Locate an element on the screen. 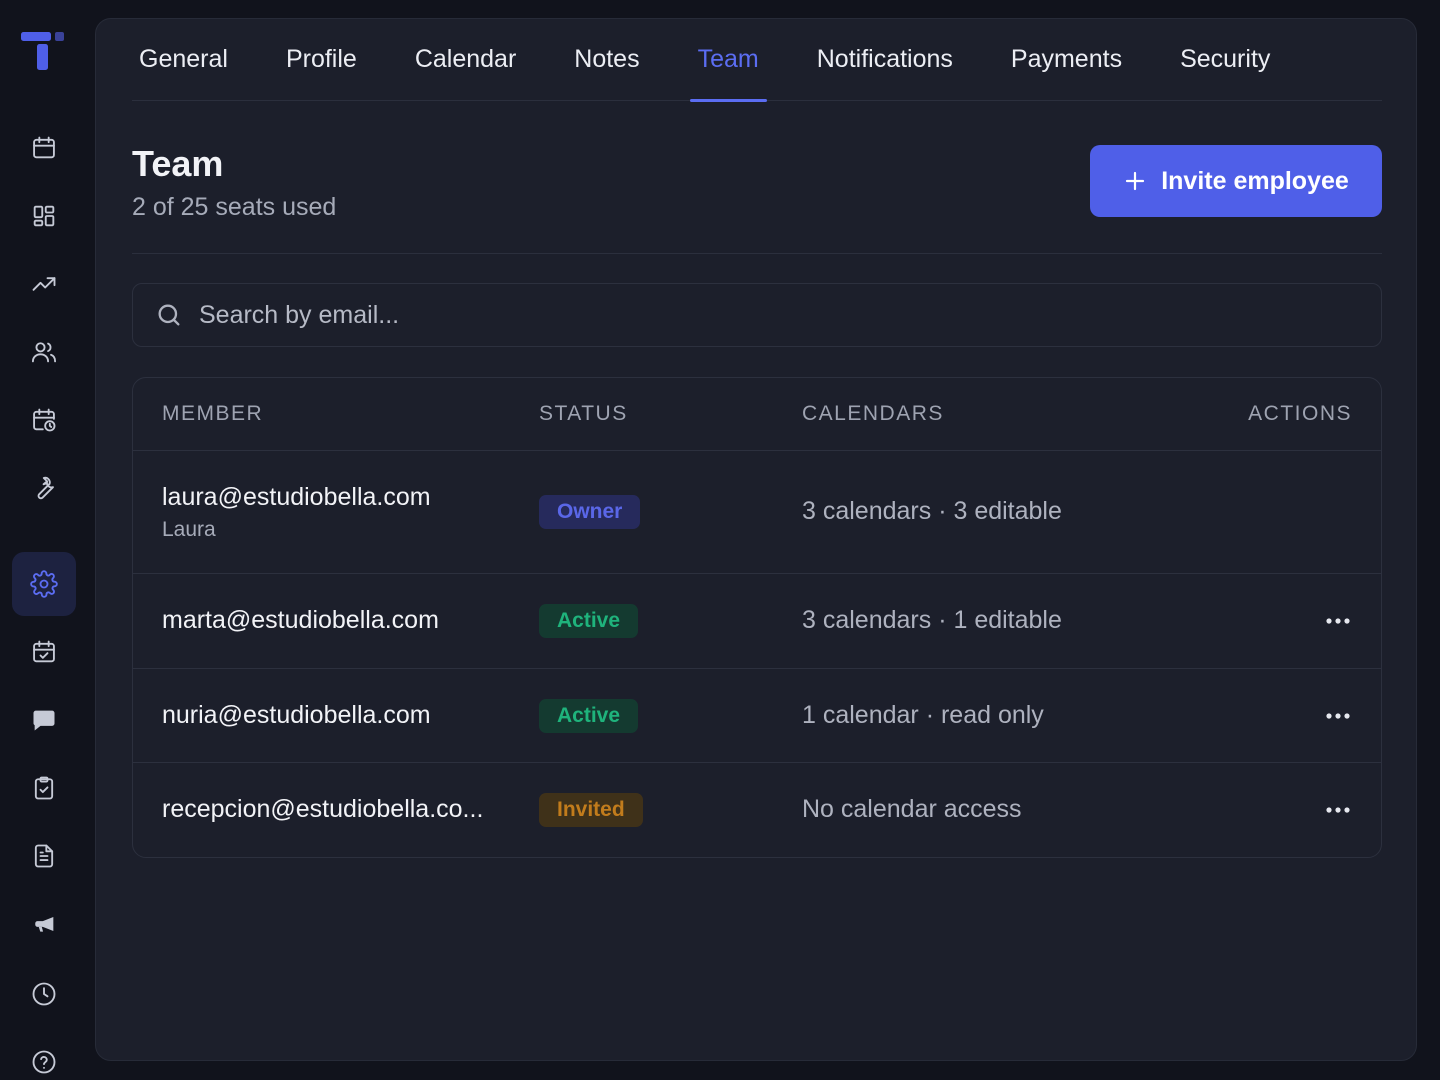 Image resolution: width=1440 pixels, height=1080 pixels. document-icon is located at coordinates (44, 856).